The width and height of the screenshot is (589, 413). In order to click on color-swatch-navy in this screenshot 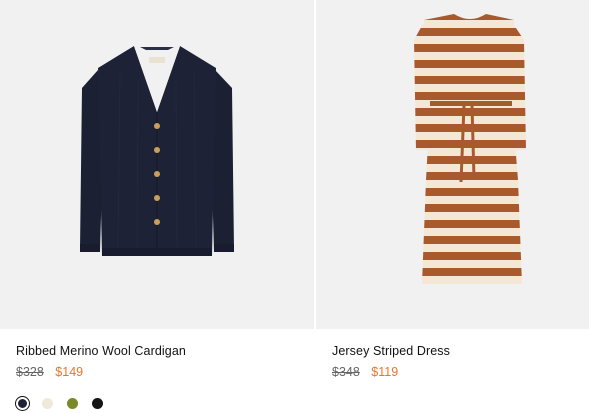, I will do `click(22, 403)`.